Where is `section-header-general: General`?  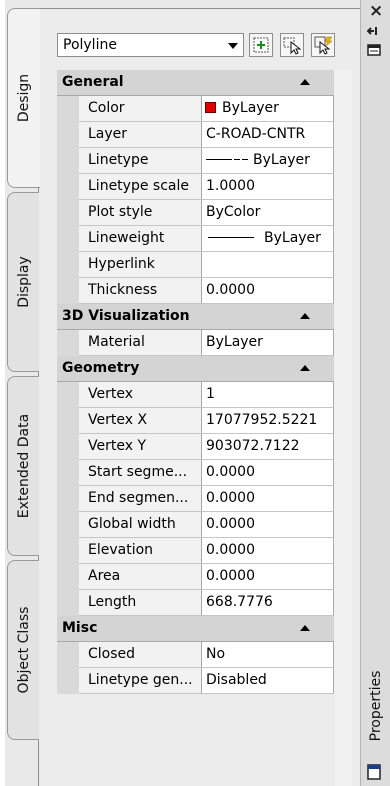
section-header-general: General is located at coordinates (195, 83).